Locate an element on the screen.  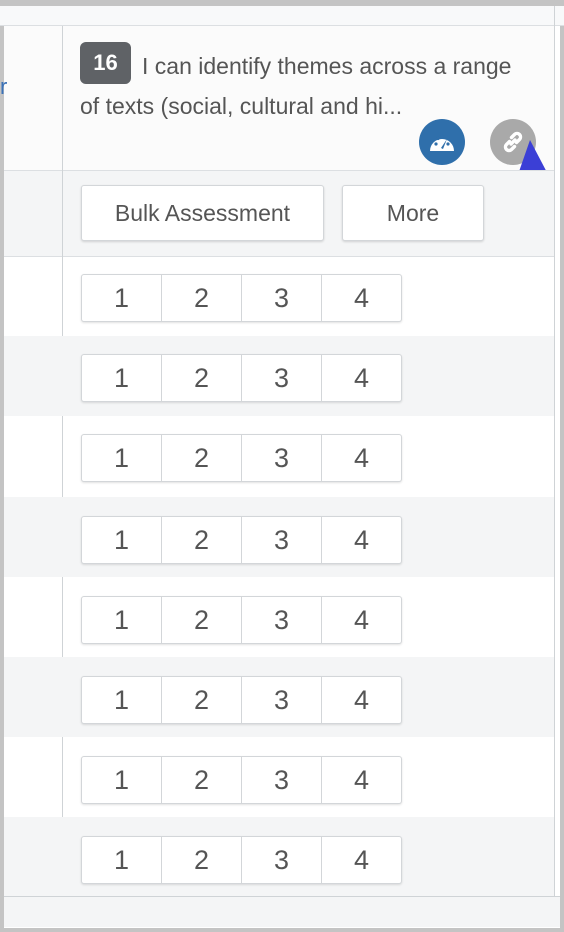
top-header-strip is located at coordinates (282, 16).